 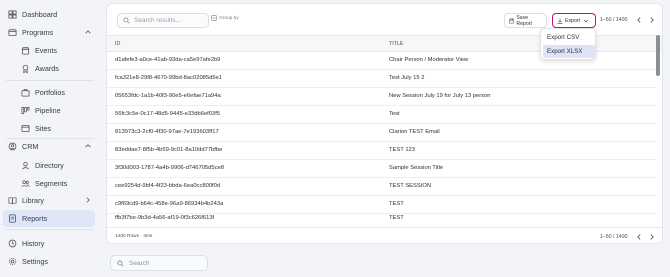 I want to click on export-label: Export, so click(x=572, y=20).